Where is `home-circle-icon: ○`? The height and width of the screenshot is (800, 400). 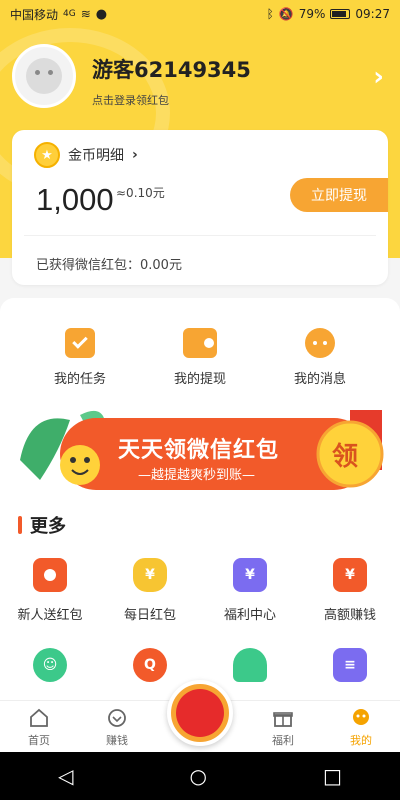 home-circle-icon: ○ is located at coordinates (198, 776).